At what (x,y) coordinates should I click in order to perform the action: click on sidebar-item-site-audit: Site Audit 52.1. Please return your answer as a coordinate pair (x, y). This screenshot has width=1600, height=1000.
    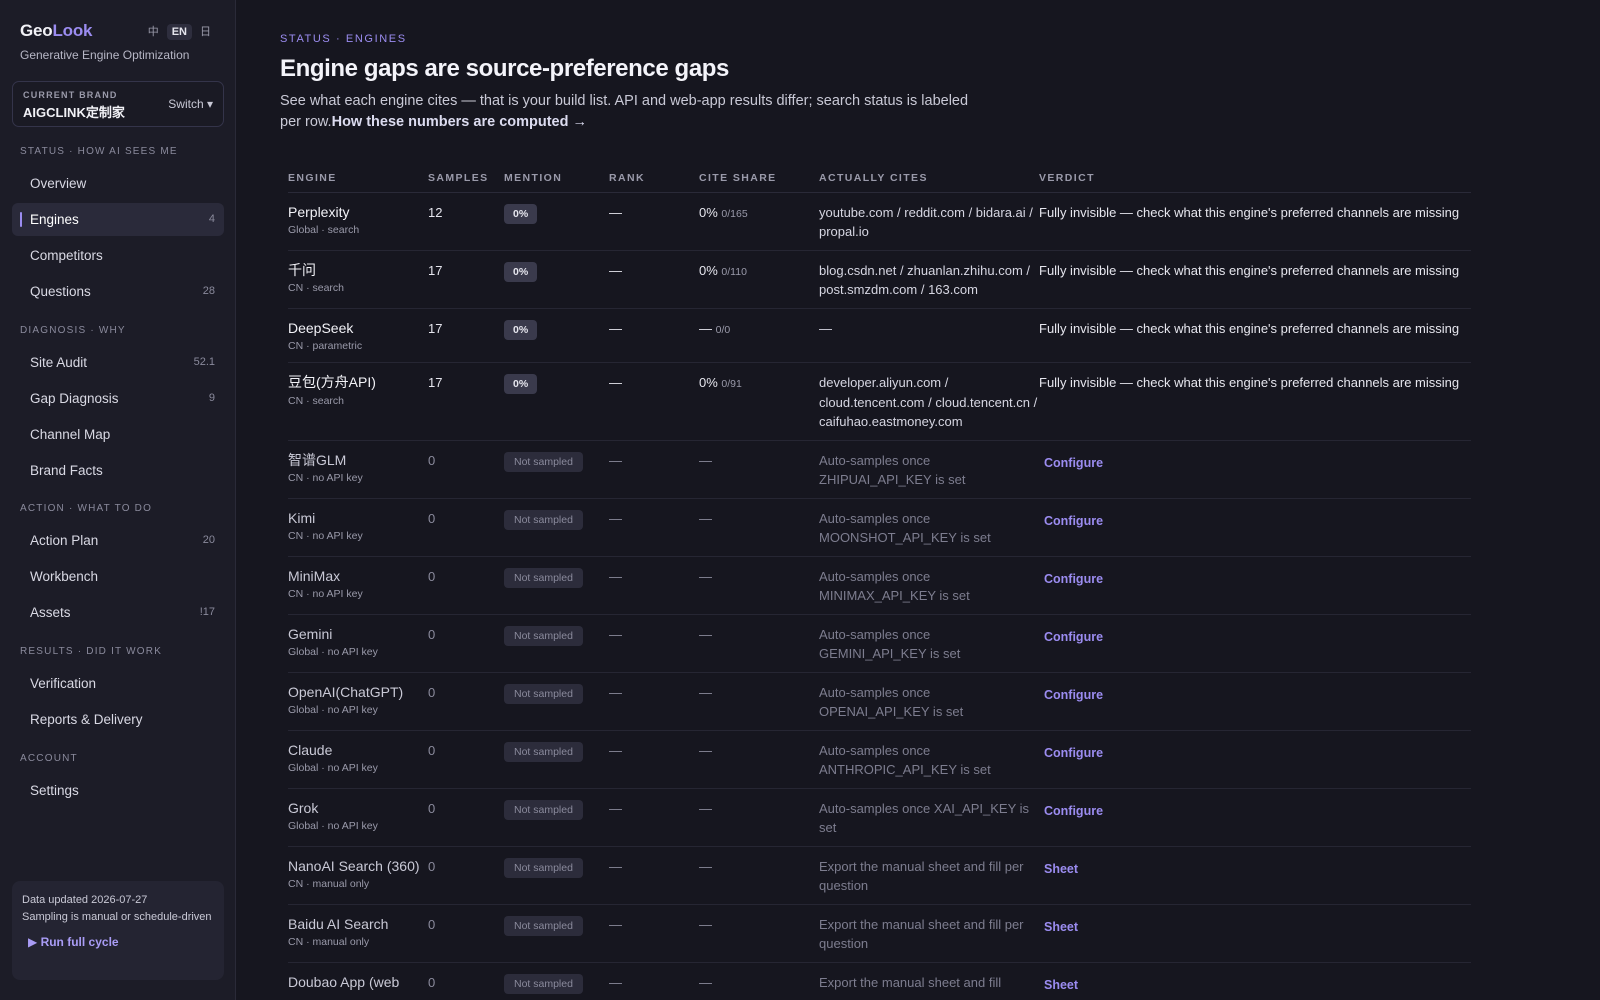
    Looking at the image, I should click on (118, 362).